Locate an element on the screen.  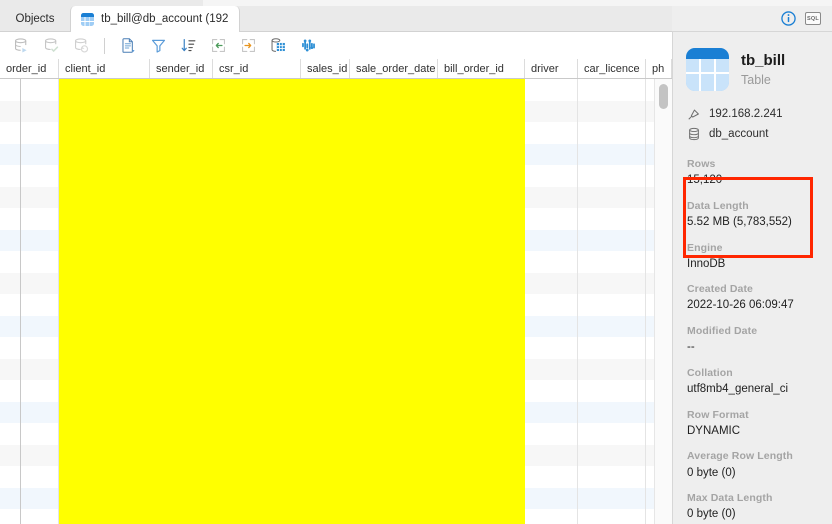
grid-view-button is located at coordinates (278, 46).